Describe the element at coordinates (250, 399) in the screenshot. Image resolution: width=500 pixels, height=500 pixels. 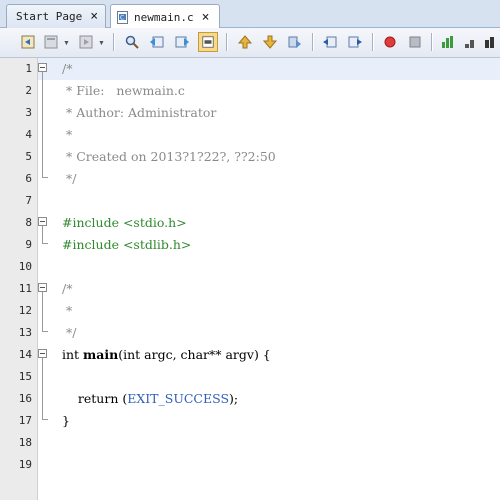
I see `code-line: 16 return (EXIT_SUCCESS);` at that location.